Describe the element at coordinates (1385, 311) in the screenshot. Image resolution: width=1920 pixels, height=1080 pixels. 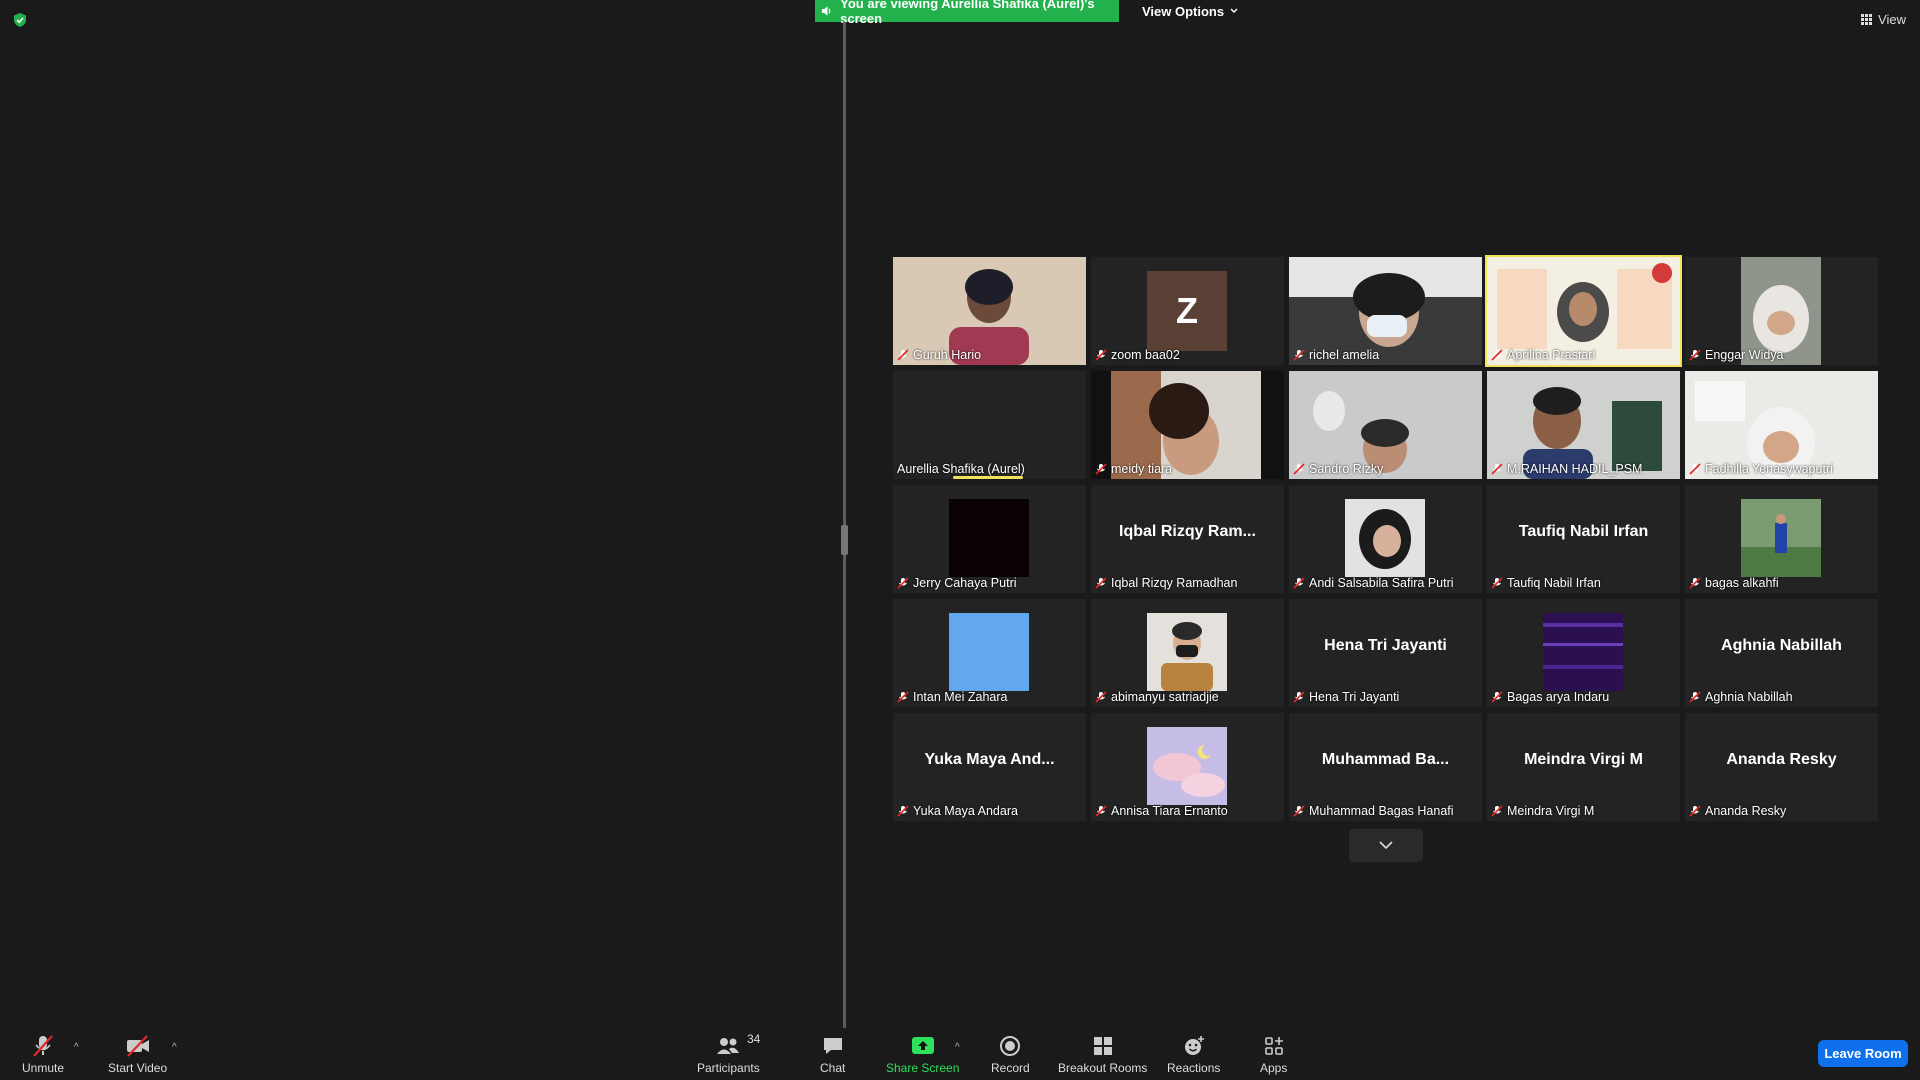
I see `video-tile: richel amelia` at that location.